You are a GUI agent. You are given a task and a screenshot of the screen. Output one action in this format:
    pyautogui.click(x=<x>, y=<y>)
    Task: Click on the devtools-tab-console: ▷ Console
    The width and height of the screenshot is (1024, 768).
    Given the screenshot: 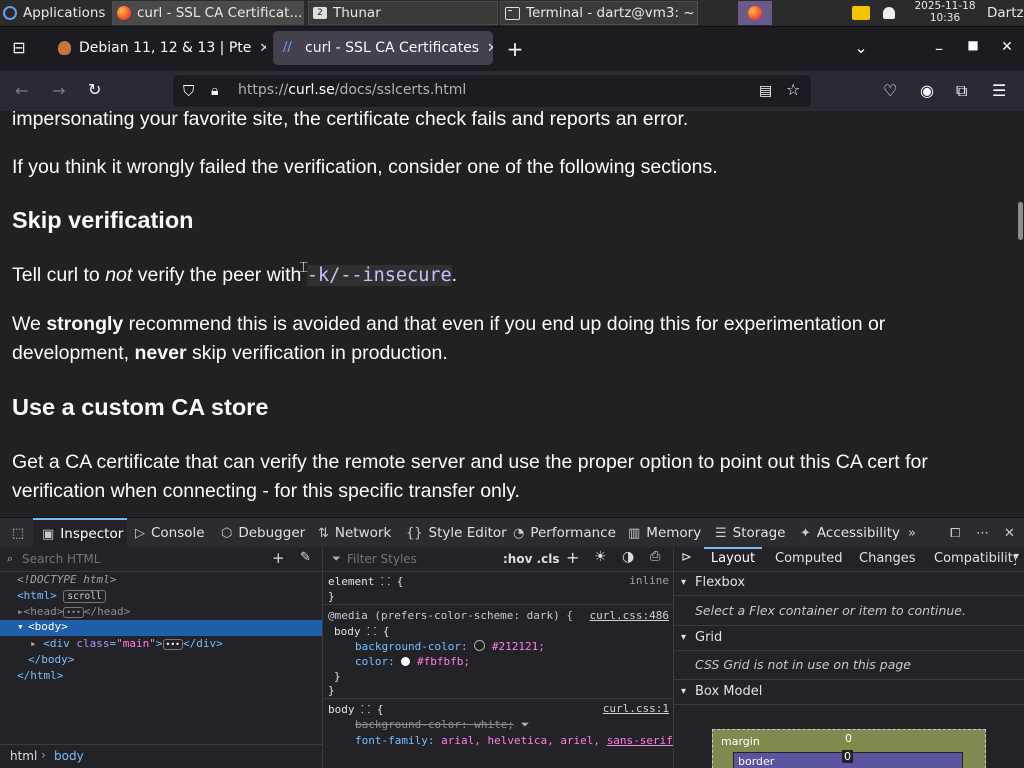 What is the action you would take?
    pyautogui.click(x=170, y=533)
    